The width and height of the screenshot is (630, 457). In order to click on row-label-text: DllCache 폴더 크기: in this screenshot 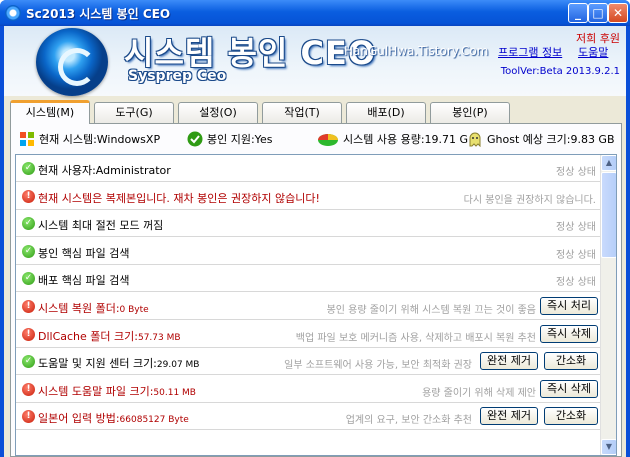, I will do `click(88, 336)`.